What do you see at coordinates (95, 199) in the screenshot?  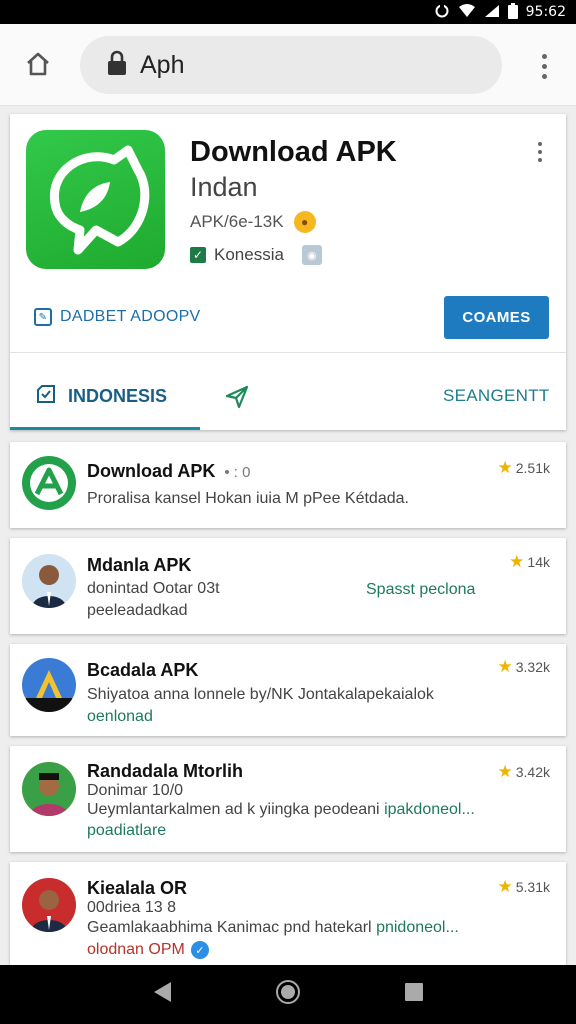 I see `app-icon` at bounding box center [95, 199].